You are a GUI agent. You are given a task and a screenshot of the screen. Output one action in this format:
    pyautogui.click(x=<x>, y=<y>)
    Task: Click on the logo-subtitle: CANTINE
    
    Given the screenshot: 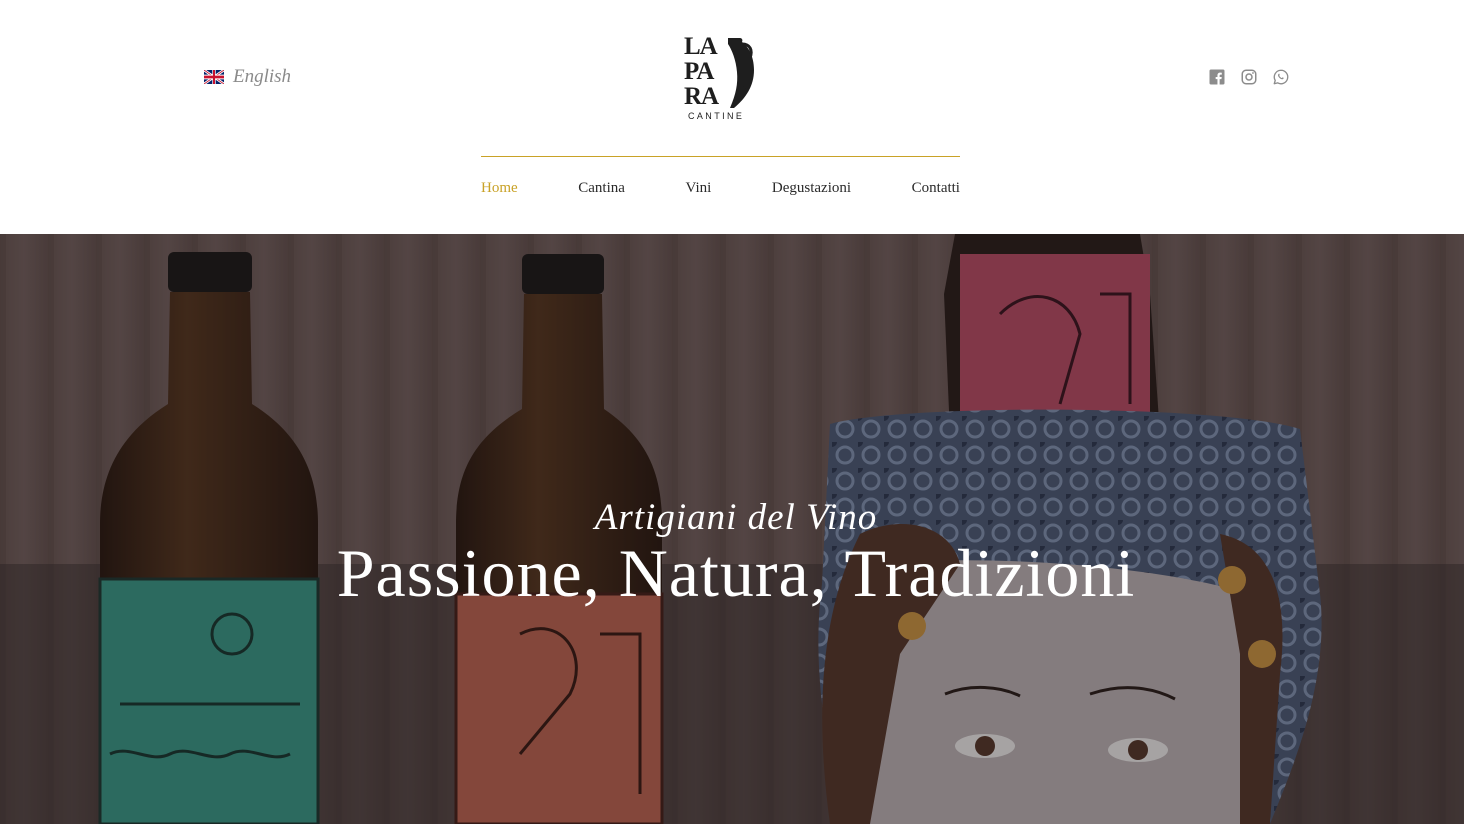 What is the action you would take?
    pyautogui.click(x=716, y=116)
    